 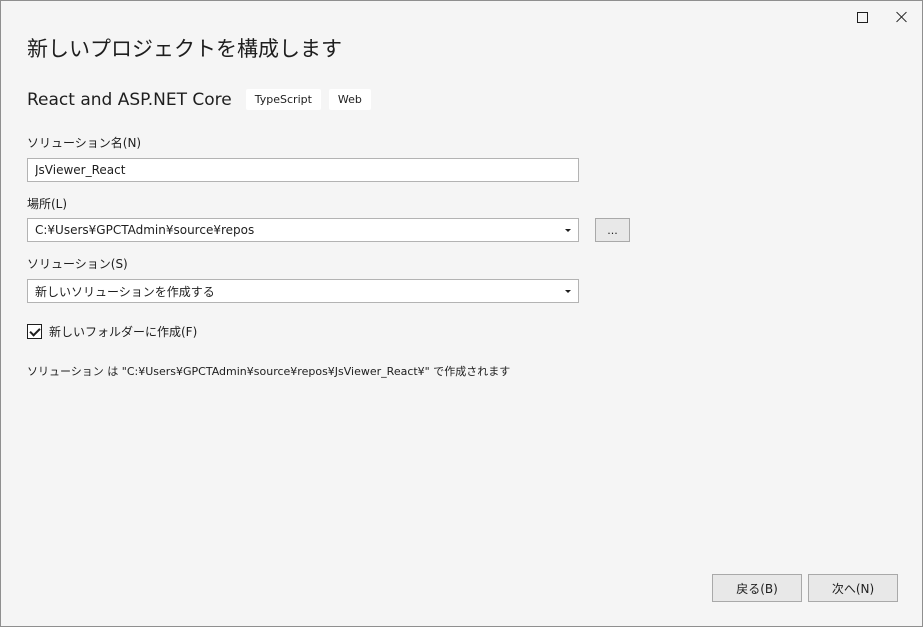 What do you see at coordinates (349, 99) in the screenshot?
I see `tag-web: Web` at bounding box center [349, 99].